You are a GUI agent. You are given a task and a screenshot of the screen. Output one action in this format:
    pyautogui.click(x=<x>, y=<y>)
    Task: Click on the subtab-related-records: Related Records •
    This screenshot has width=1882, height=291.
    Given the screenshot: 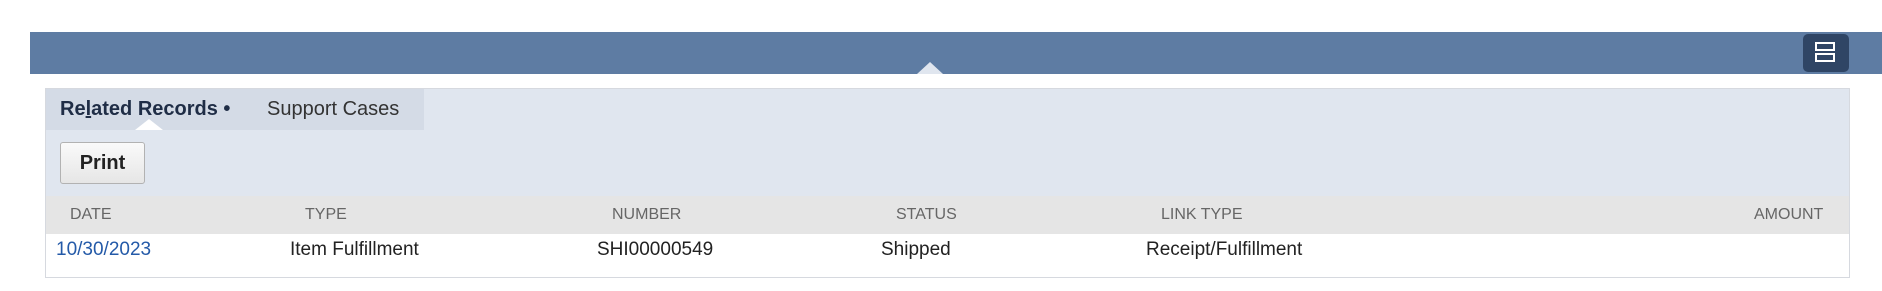 What is the action you would take?
    pyautogui.click(x=145, y=109)
    